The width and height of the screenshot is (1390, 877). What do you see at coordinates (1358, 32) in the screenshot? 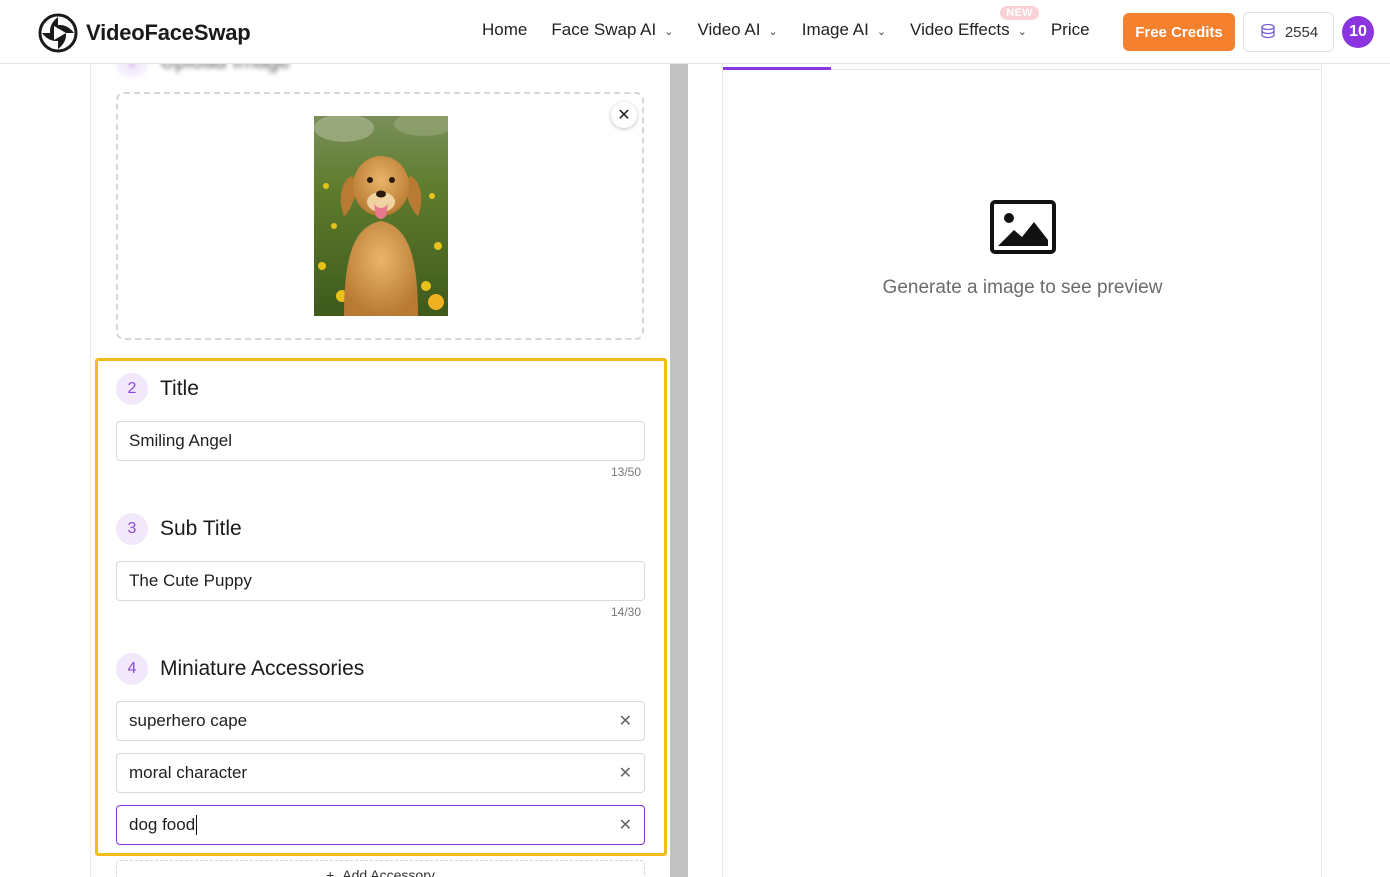
I see `user-avatar: 10` at bounding box center [1358, 32].